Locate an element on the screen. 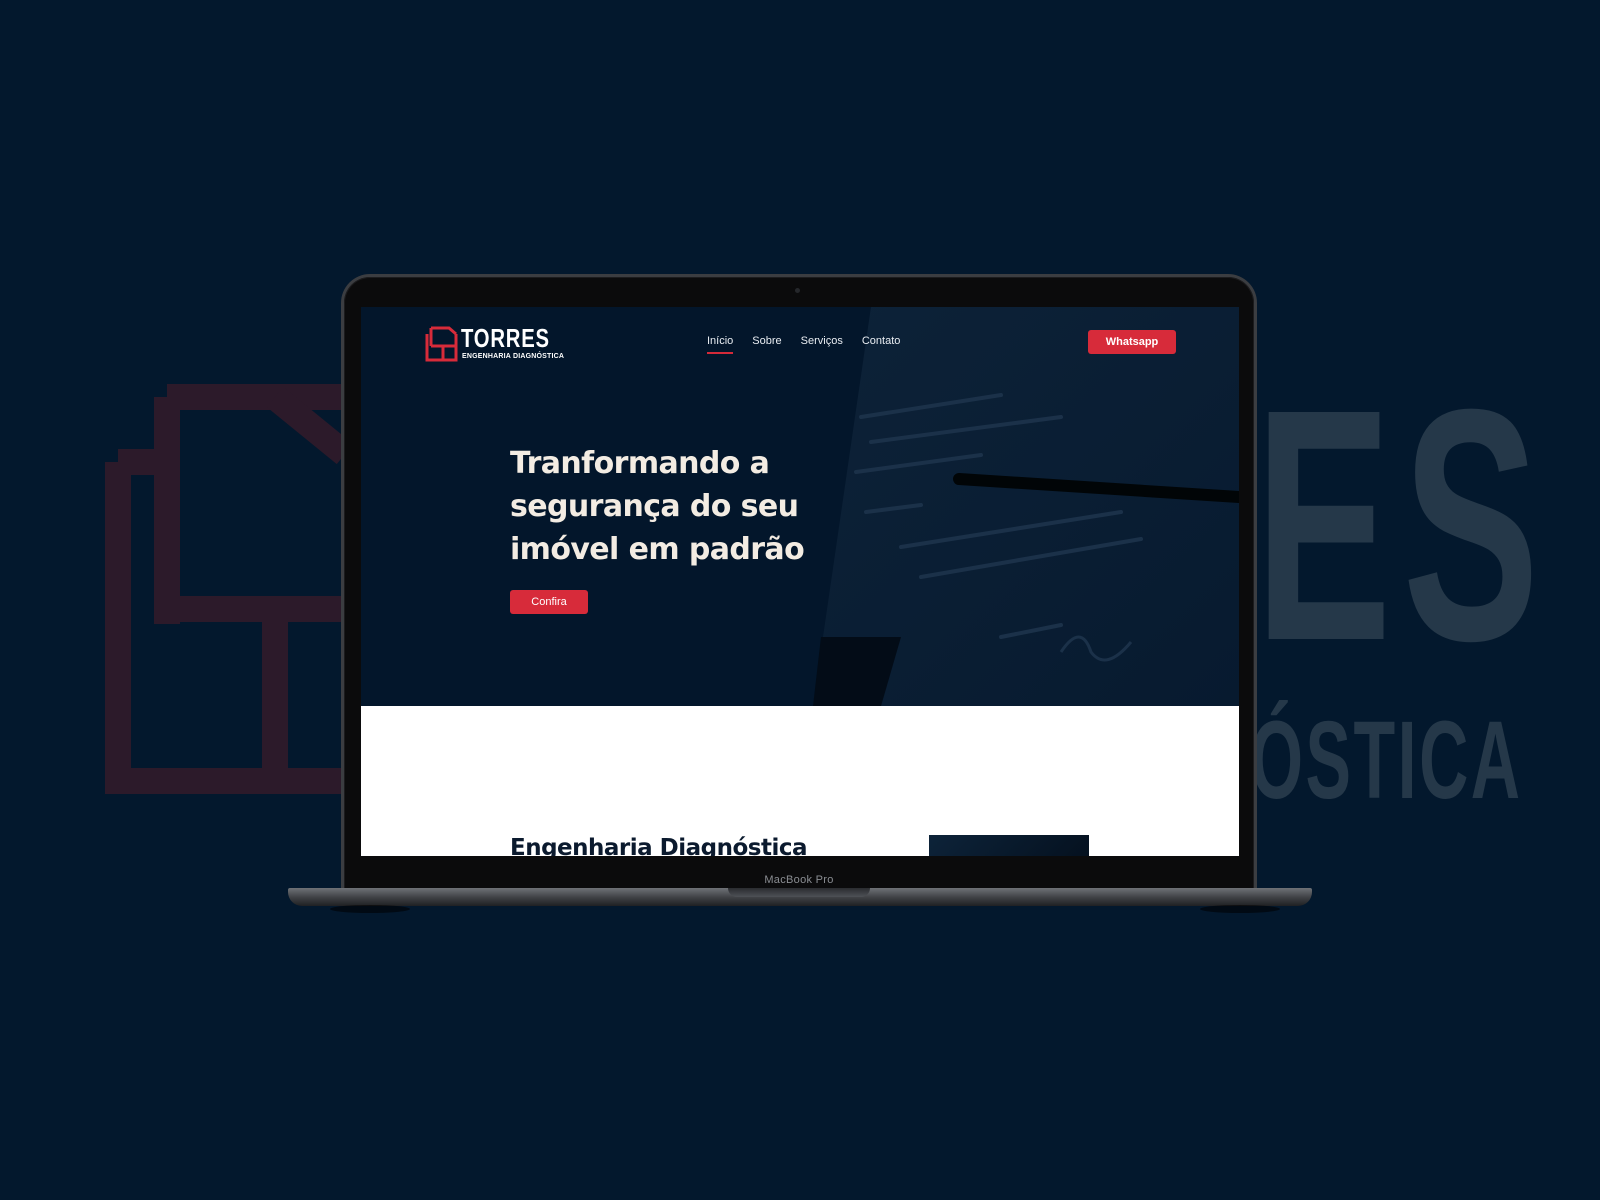 The image size is (1600, 1200). background-wordmark: ES is located at coordinates (1403, 524).